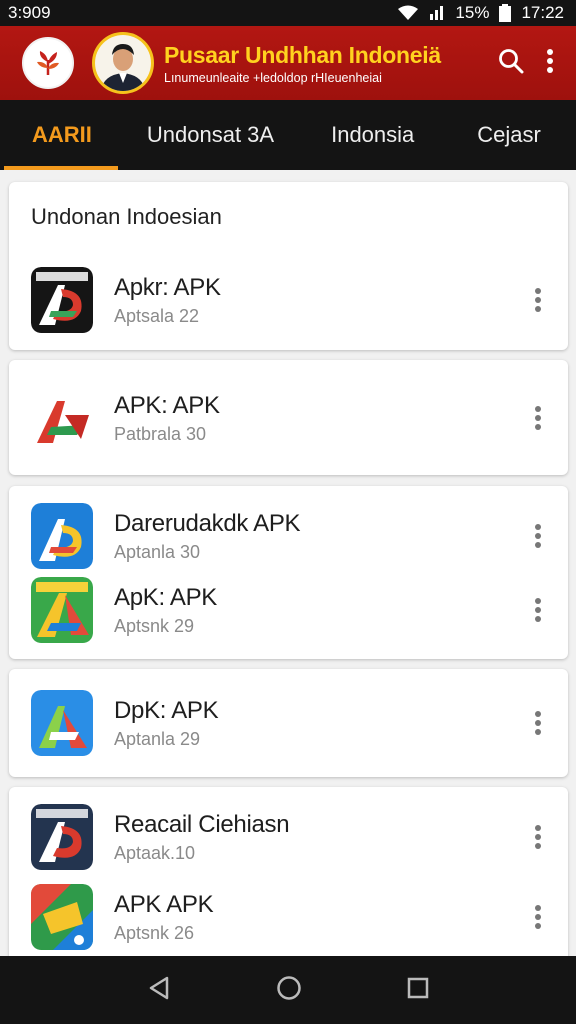 This screenshot has height=1024, width=576. Describe the element at coordinates (154, 625) in the screenshot. I see `app-subtitle: Aptsnk 29` at that location.